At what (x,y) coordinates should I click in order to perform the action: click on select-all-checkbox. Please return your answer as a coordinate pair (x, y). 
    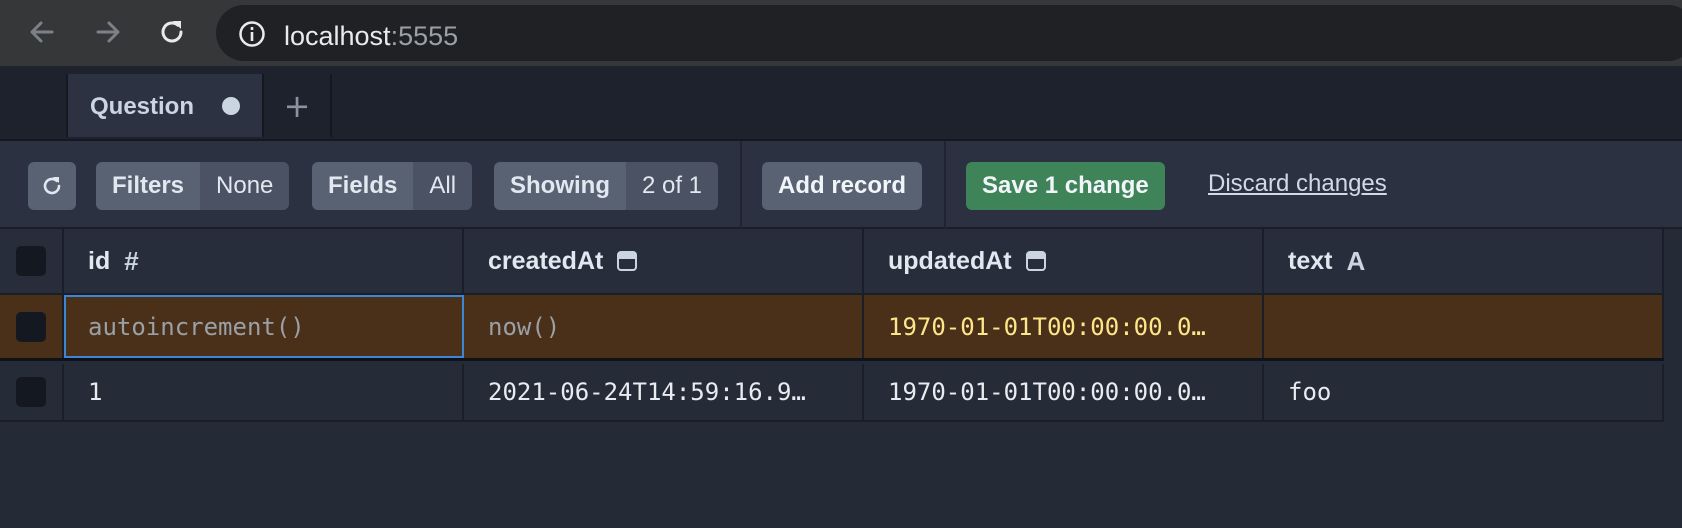
    Looking at the image, I should click on (31, 261).